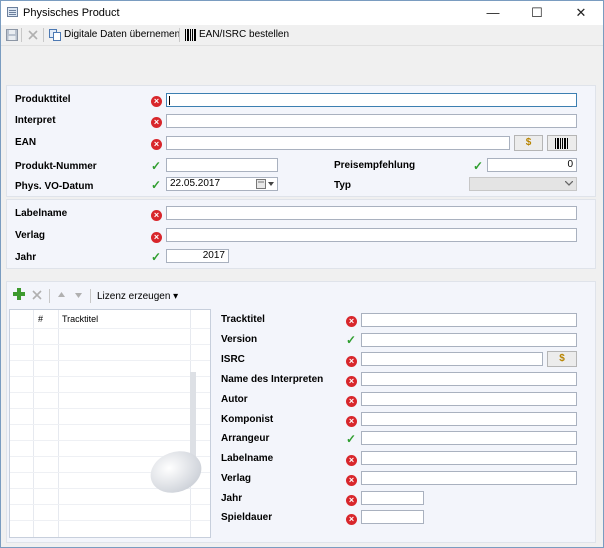 Image resolution: width=604 pixels, height=548 pixels. I want to click on jahr-input: 2017, so click(197, 256).